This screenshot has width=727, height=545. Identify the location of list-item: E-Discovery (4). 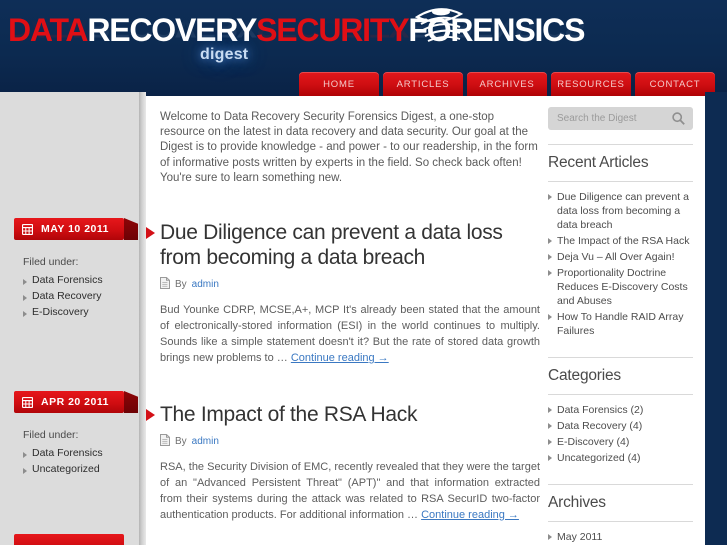
(620, 442).